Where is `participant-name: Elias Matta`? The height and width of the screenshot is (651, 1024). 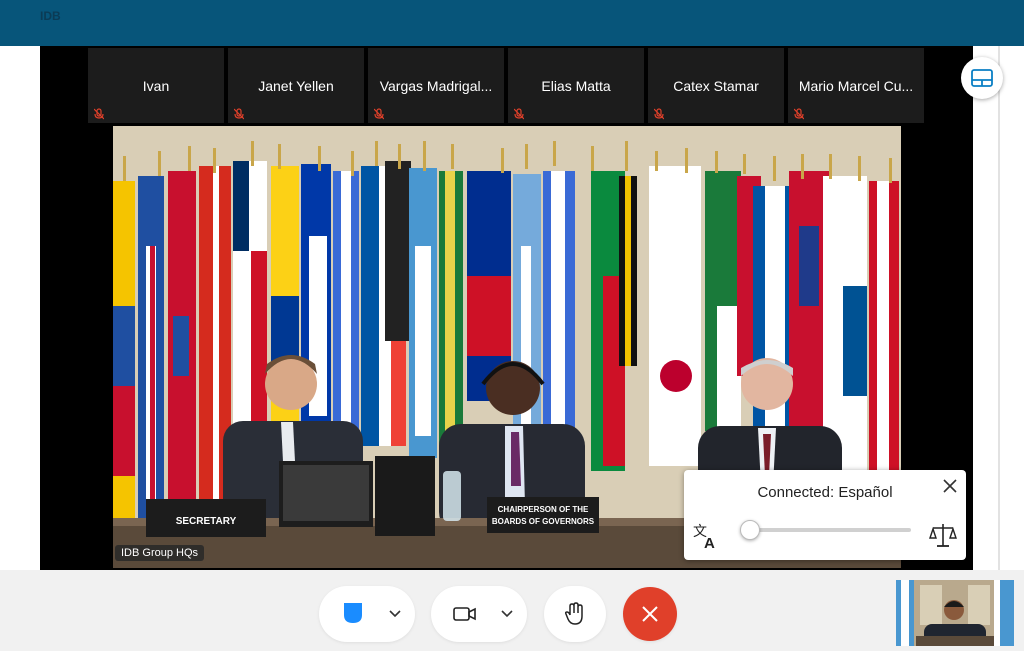
participant-name: Elias Matta is located at coordinates (576, 86).